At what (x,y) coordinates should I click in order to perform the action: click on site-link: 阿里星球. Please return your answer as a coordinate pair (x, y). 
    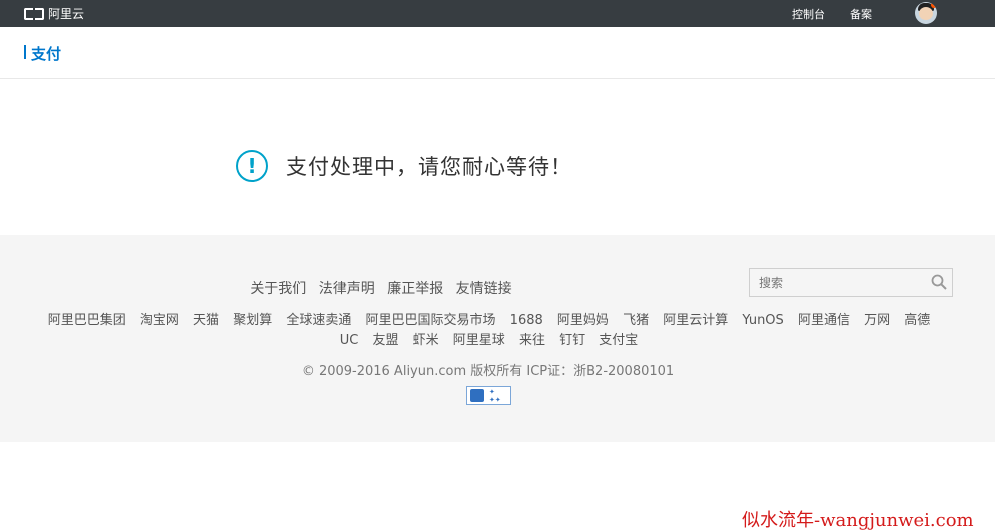
    Looking at the image, I should click on (479, 340).